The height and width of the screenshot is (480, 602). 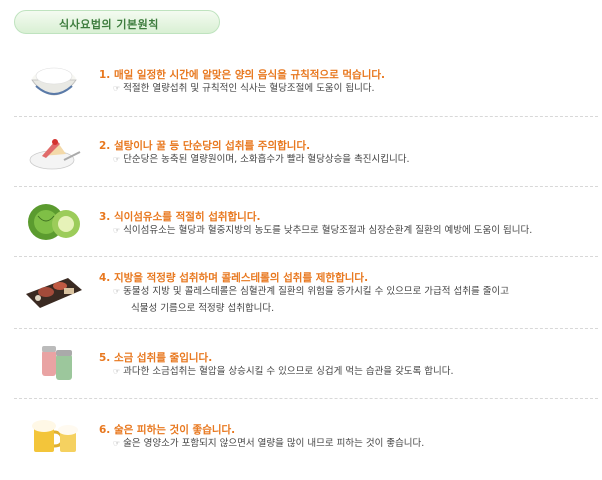 What do you see at coordinates (54, 220) in the screenshot?
I see `cabbage-icon` at bounding box center [54, 220].